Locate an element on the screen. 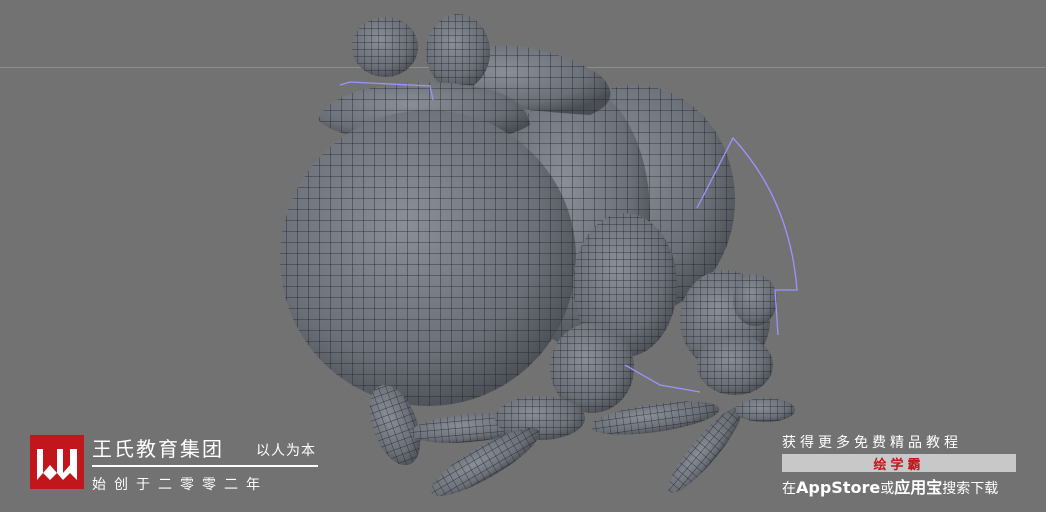 This screenshot has width=1046, height=512. promo-app-name: 绘学霸 is located at coordinates (899, 465).